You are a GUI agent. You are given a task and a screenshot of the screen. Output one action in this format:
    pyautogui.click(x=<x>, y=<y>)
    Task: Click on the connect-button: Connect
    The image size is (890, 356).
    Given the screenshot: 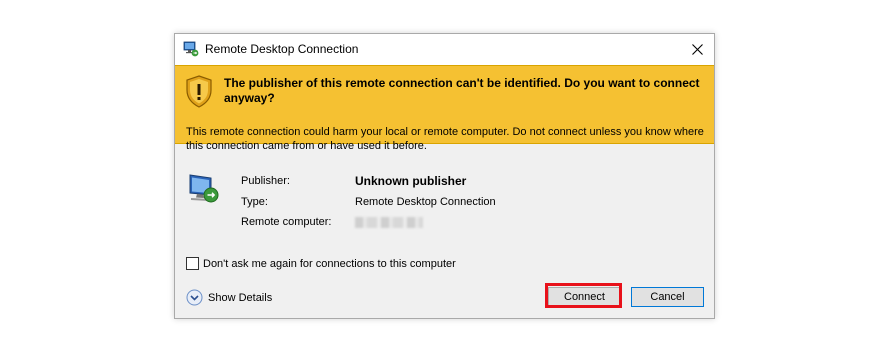 What is the action you would take?
    pyautogui.click(x=584, y=297)
    